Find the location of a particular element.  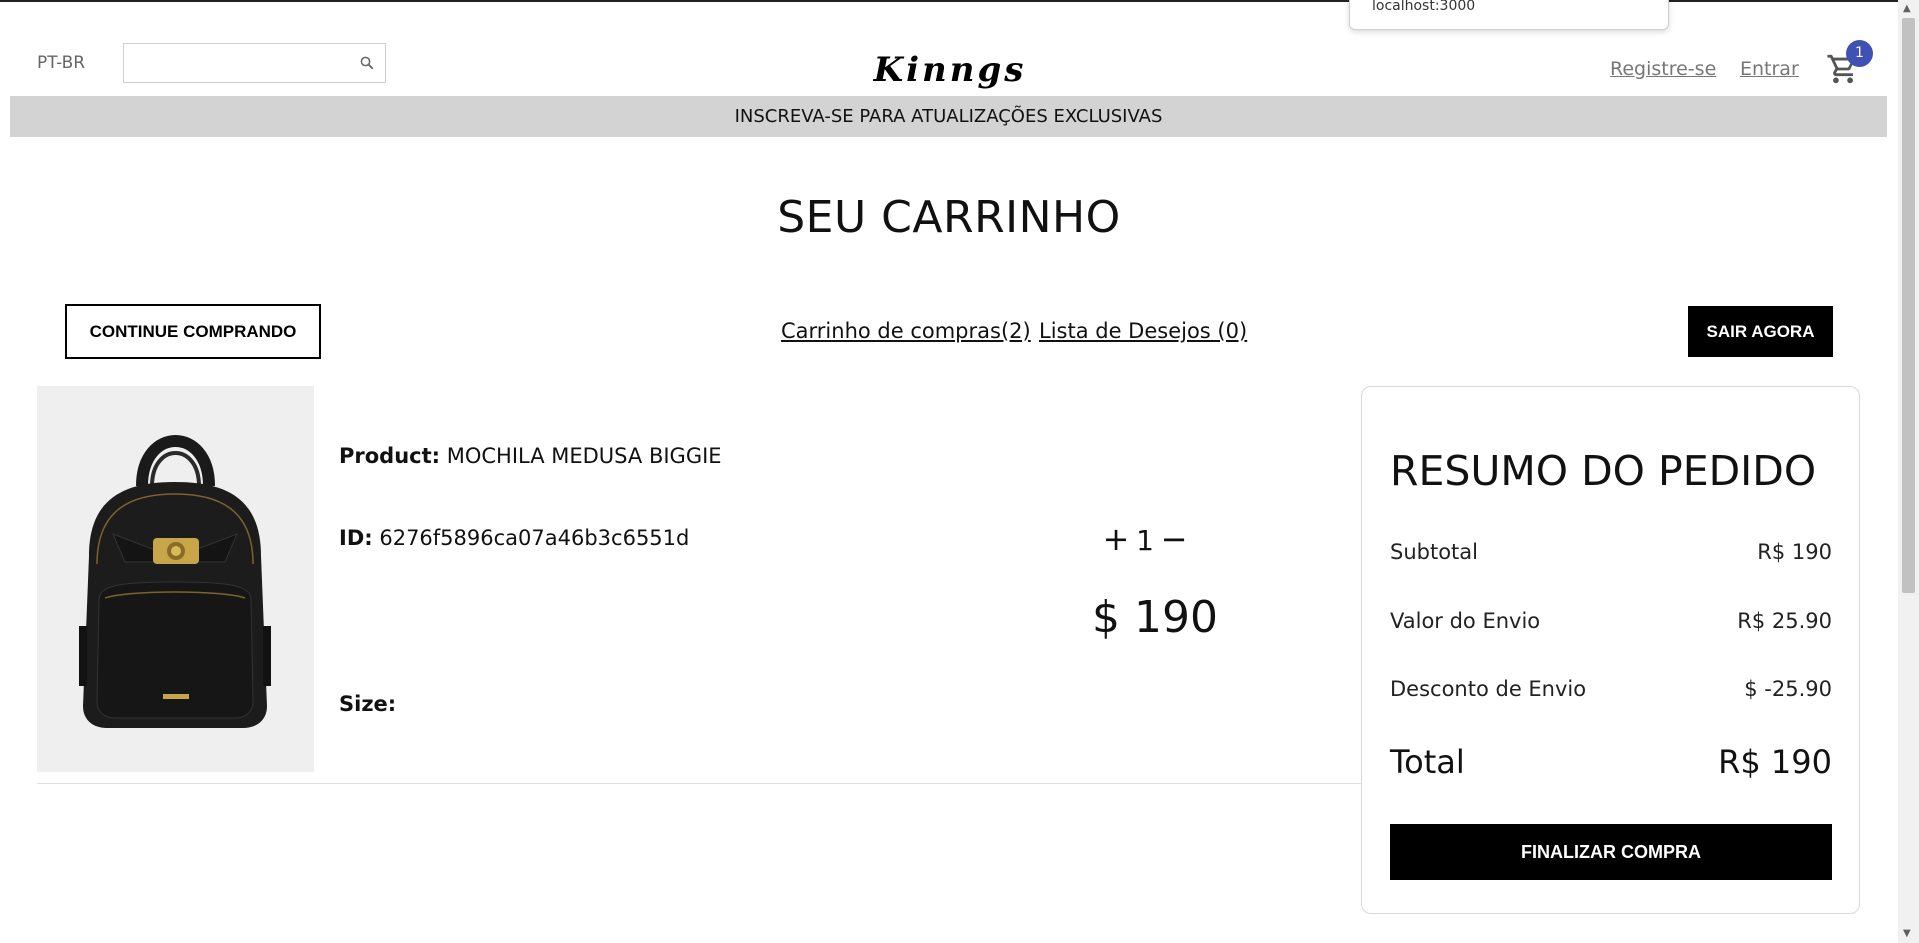

scrollbar-thumb is located at coordinates (1908, 305).